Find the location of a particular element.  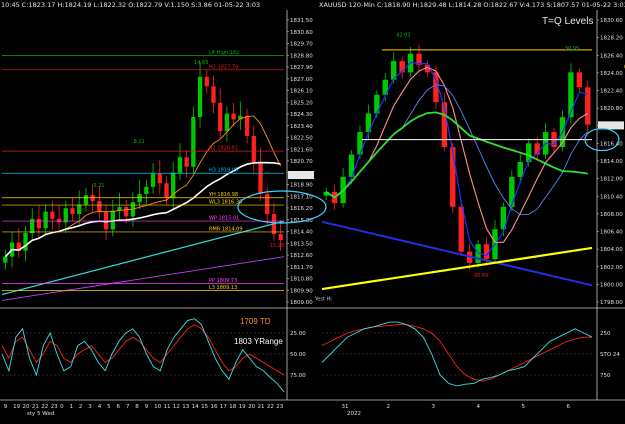

y-tick-label: 1825.20 is located at coordinates (301, 103).